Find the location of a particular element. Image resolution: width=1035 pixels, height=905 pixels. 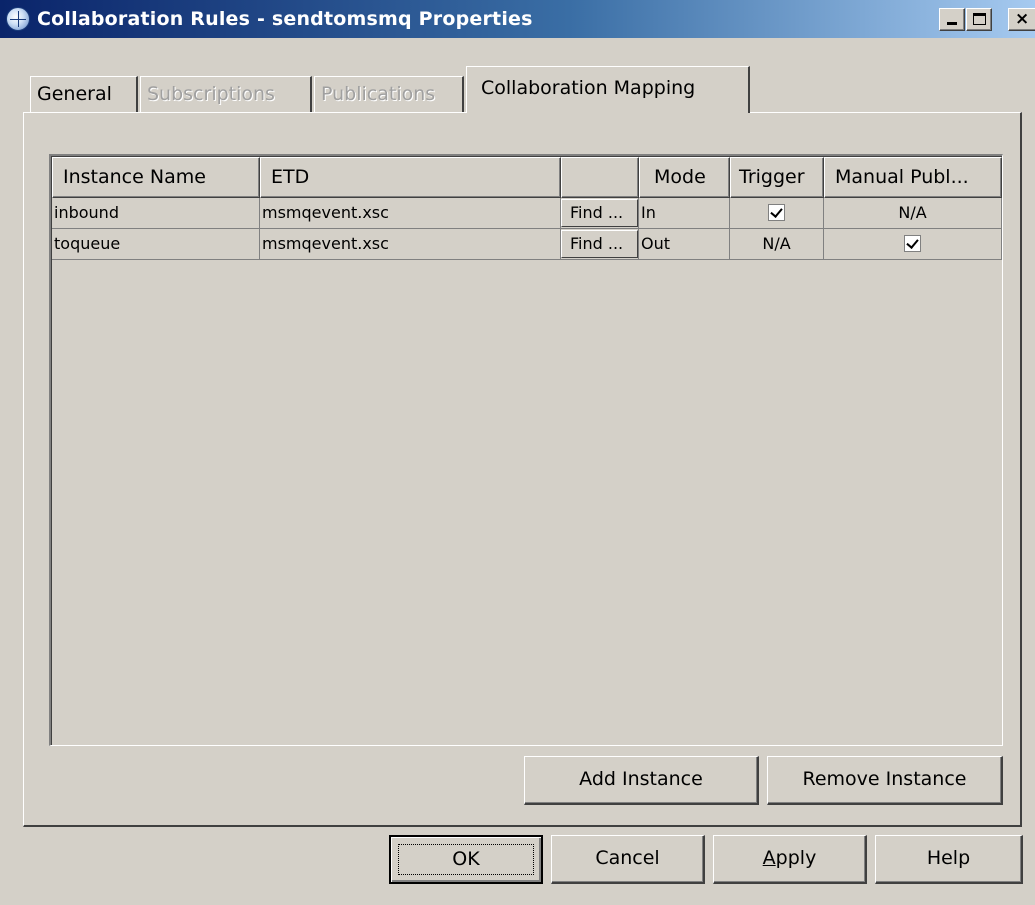

focus-rect is located at coordinates (466, 859).